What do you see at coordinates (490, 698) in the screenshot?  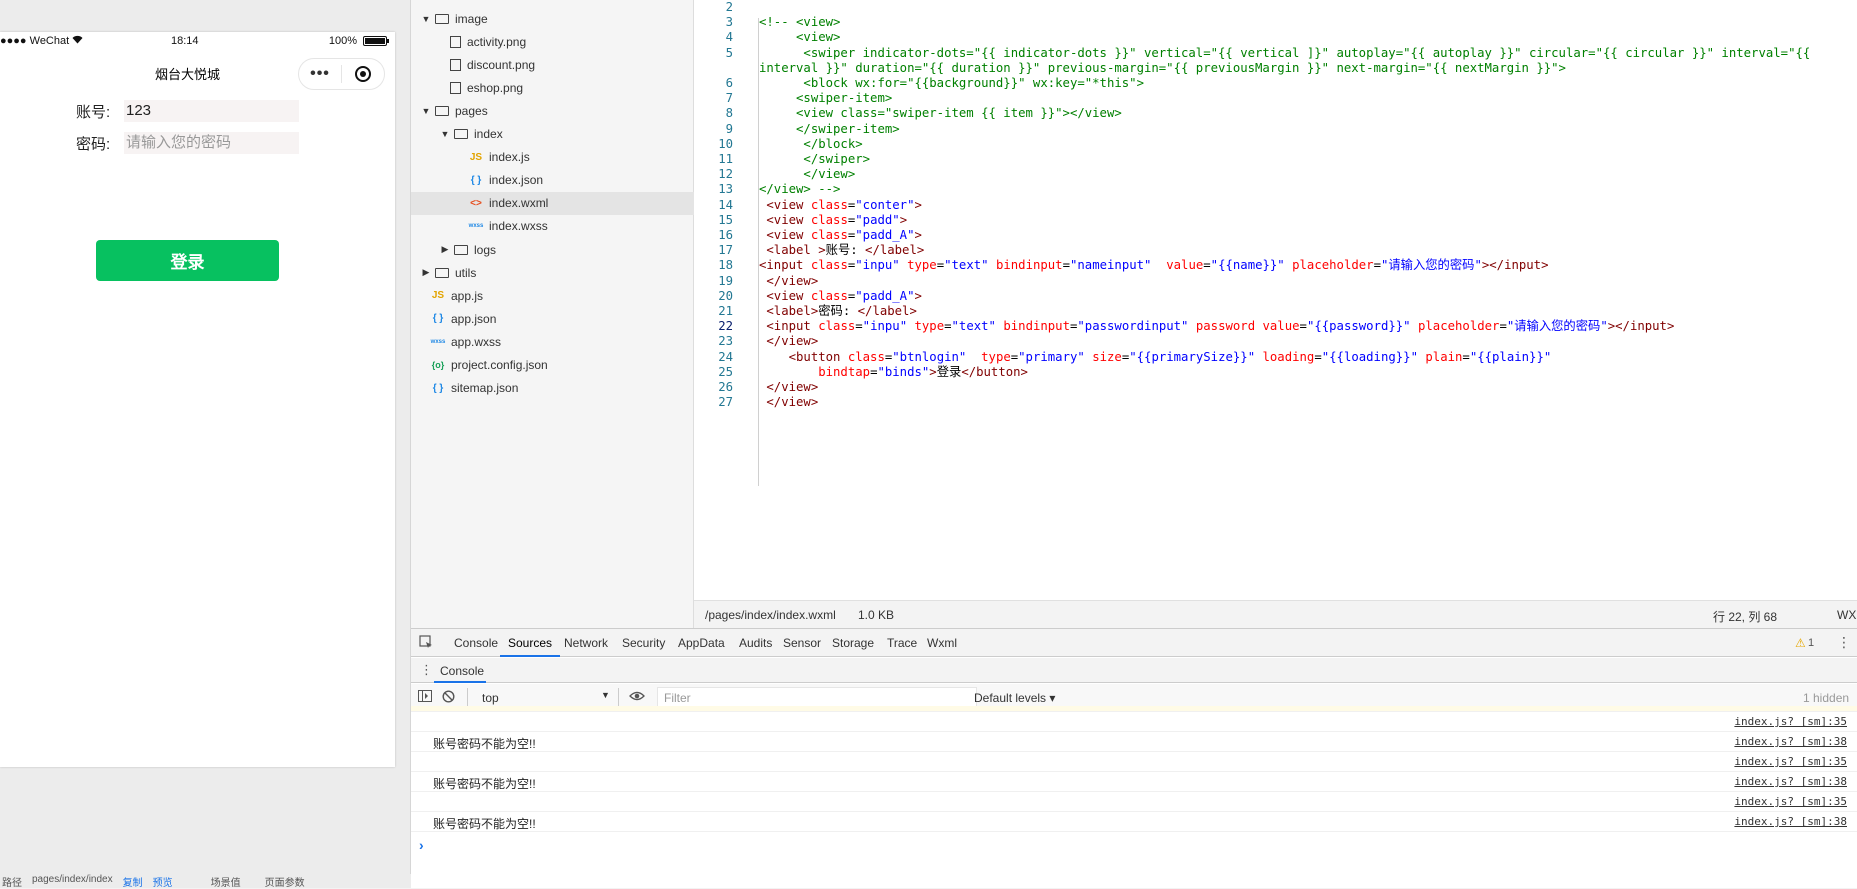 I see `context-select: top` at bounding box center [490, 698].